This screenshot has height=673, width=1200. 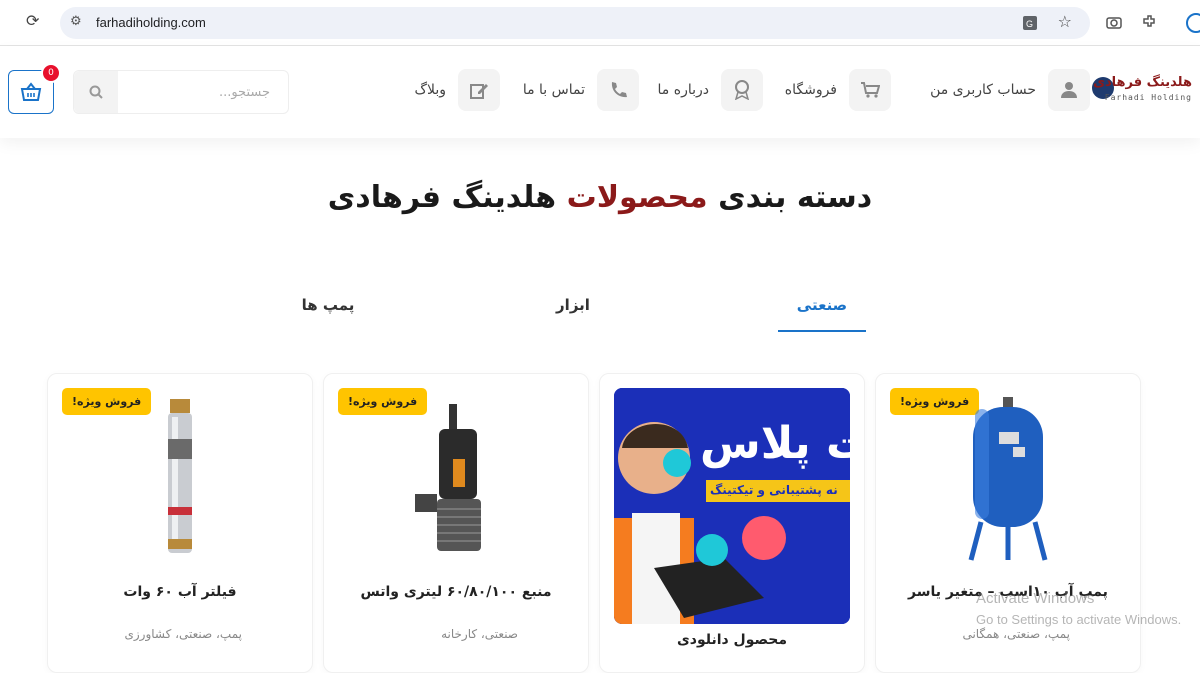 What do you see at coordinates (774, 490) in the screenshot?
I see `promo-subheading: نه پشتیبانی و تیکتینگ` at bounding box center [774, 490].